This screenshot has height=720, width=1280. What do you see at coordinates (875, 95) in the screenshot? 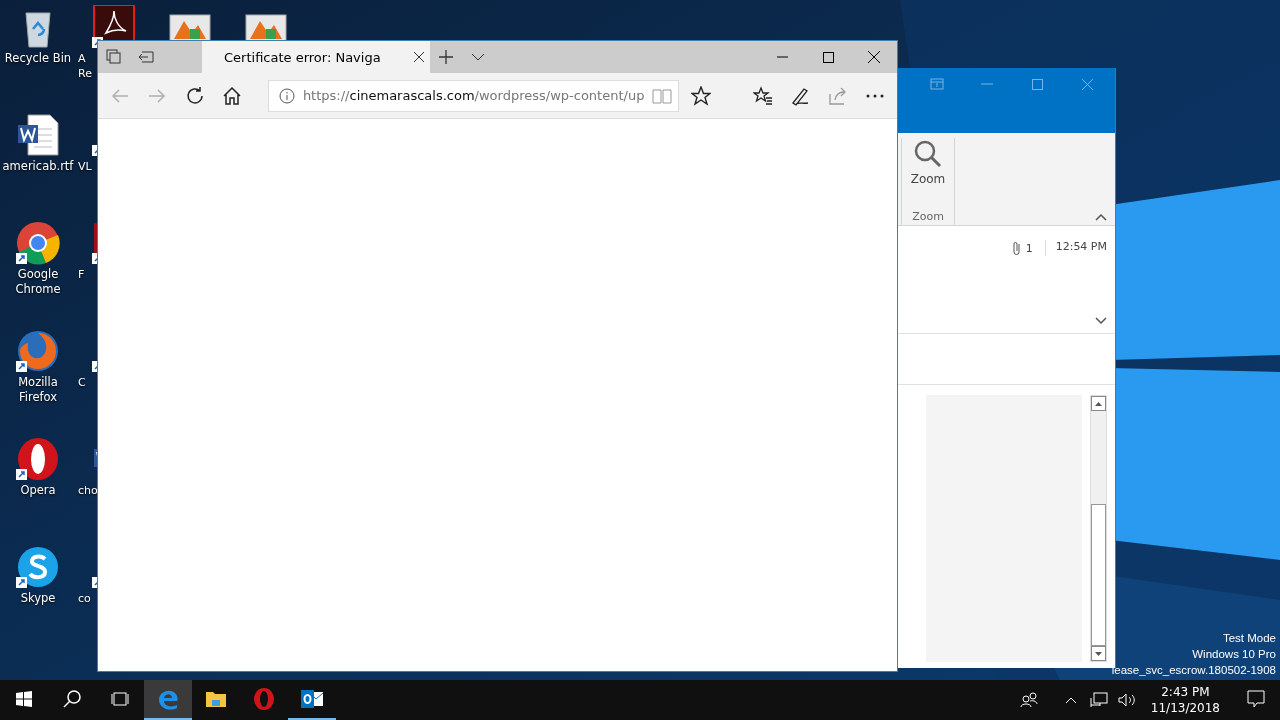
I see `more-icon` at bounding box center [875, 95].